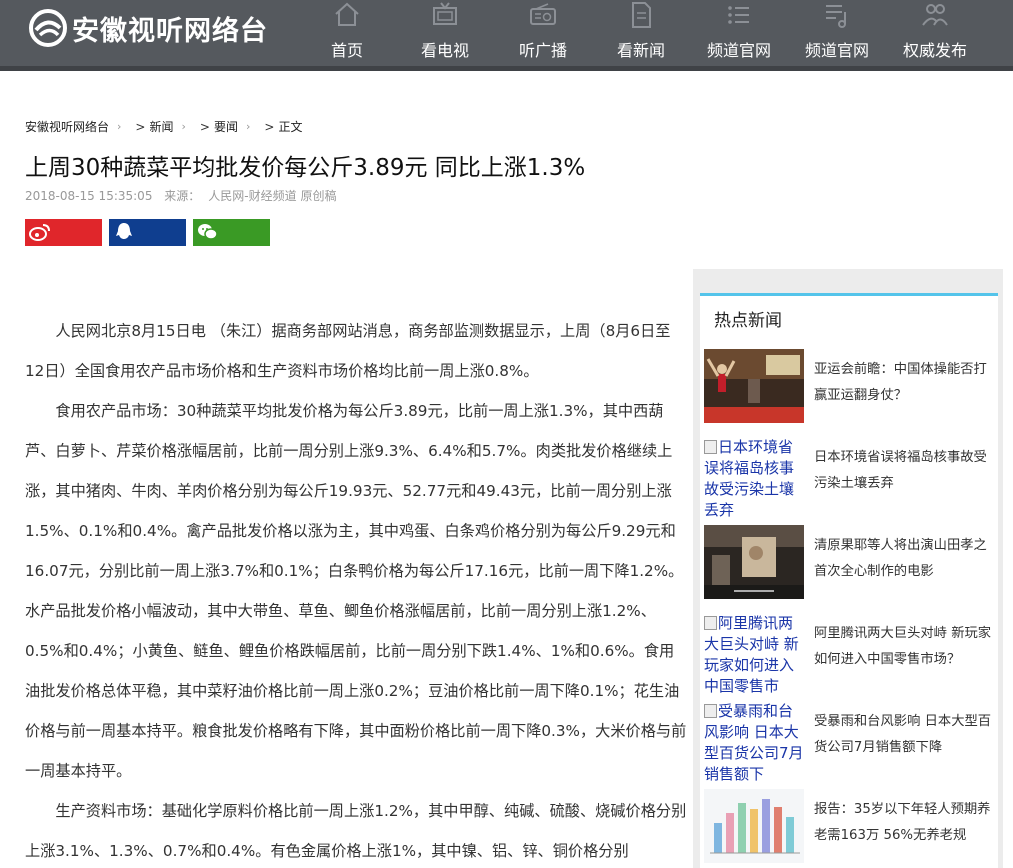 The width and height of the screenshot is (1013, 868). I want to click on radio-icon, so click(543, 14).